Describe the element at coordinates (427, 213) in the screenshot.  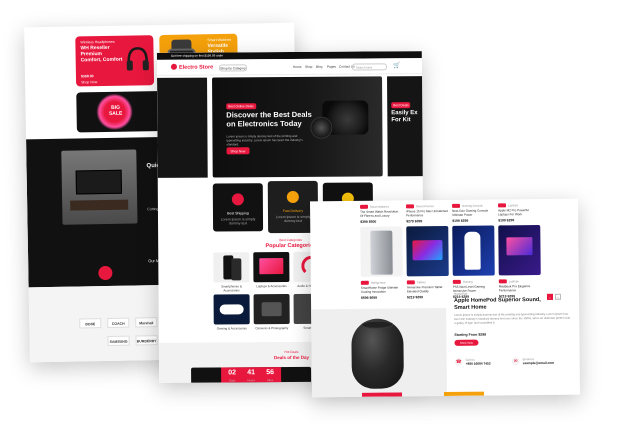
I see `product-name: iPhone 15 Pro Max Unmatched Performance` at that location.